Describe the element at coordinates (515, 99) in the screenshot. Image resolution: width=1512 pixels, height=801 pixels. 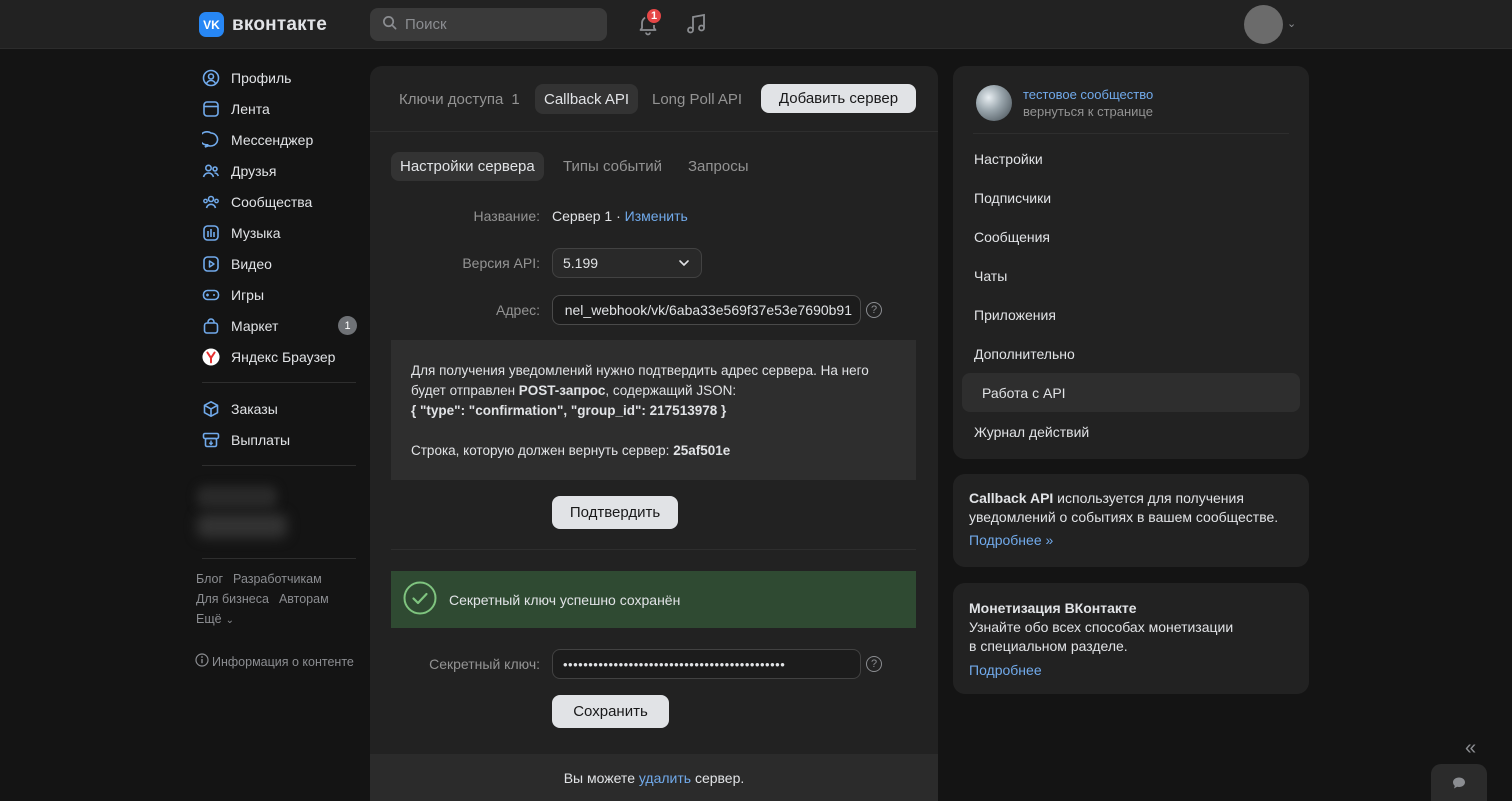
I see `tab-count: 1` at that location.